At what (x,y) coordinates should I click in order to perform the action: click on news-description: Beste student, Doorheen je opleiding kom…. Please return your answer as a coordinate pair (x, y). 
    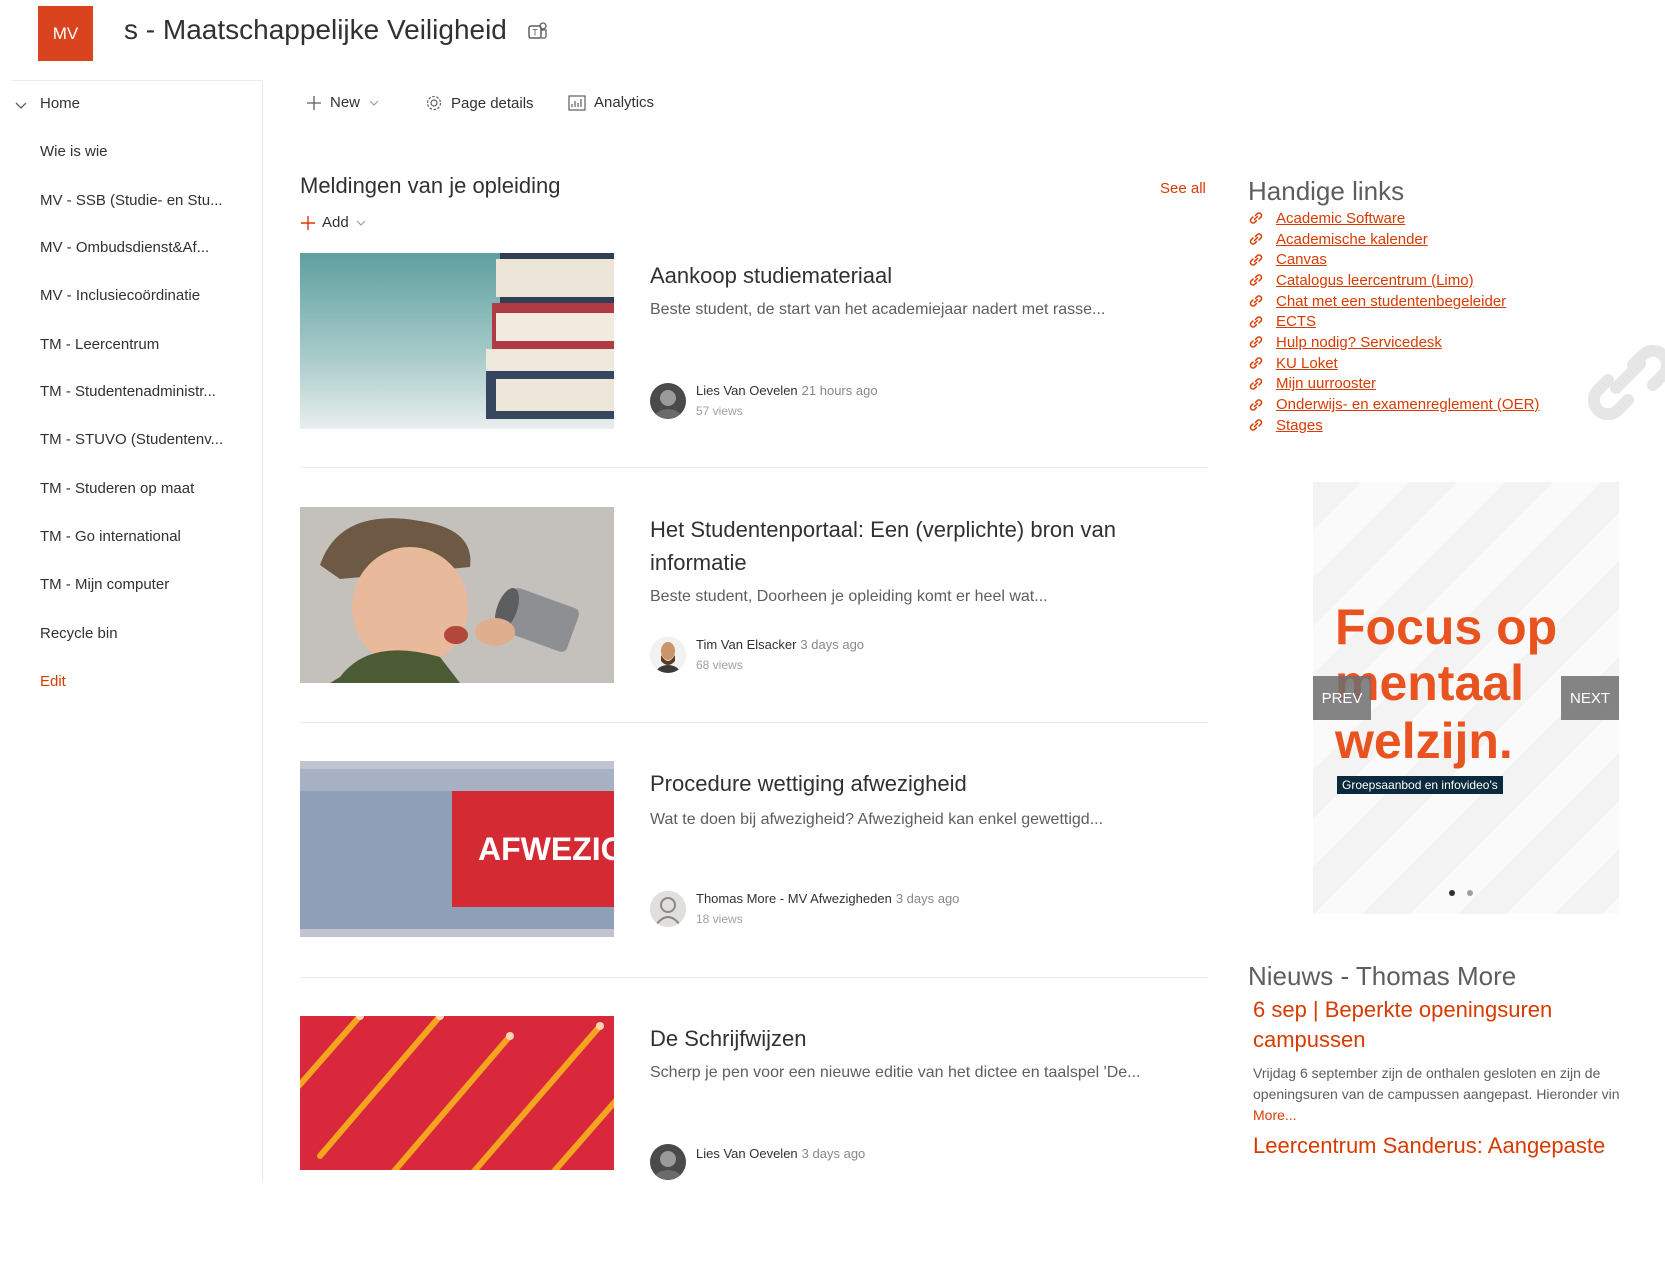
    Looking at the image, I should click on (849, 596).